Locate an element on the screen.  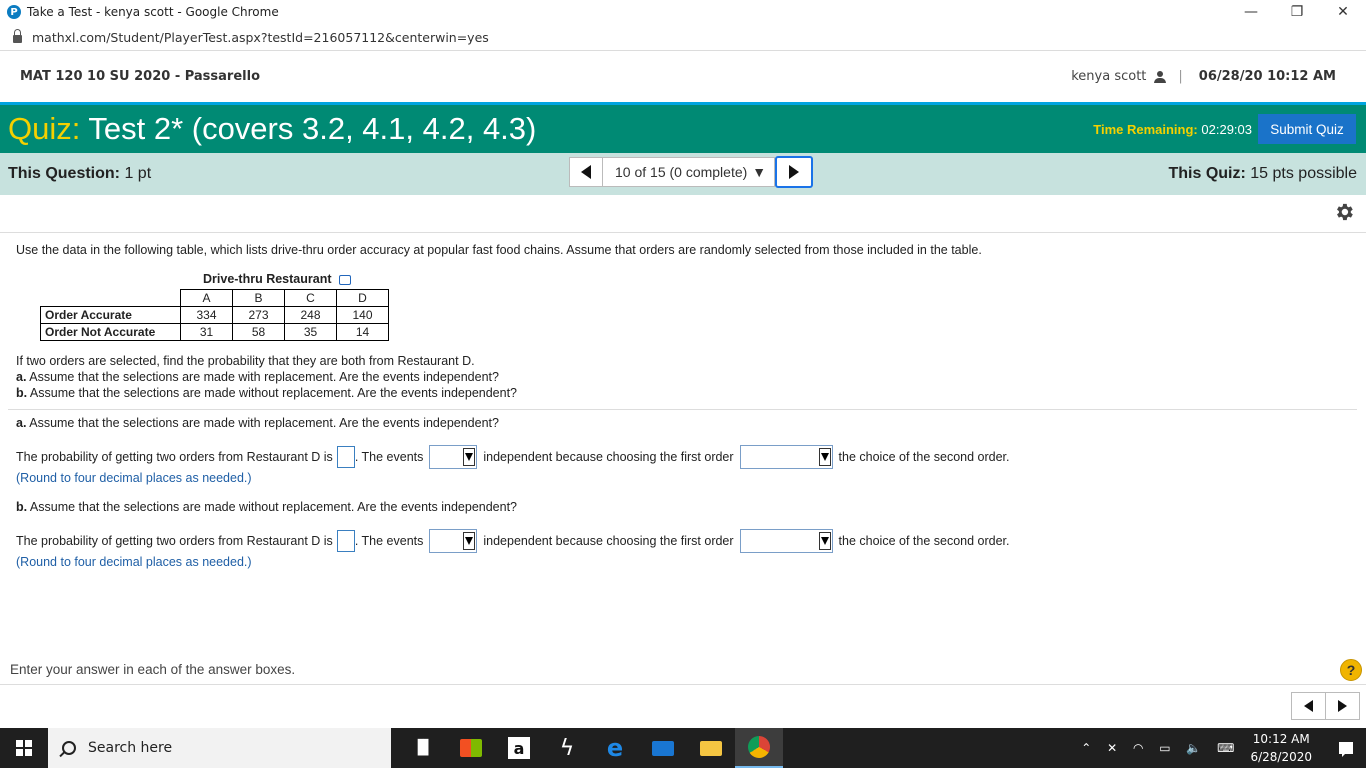
search-icon is located at coordinates (69, 748).